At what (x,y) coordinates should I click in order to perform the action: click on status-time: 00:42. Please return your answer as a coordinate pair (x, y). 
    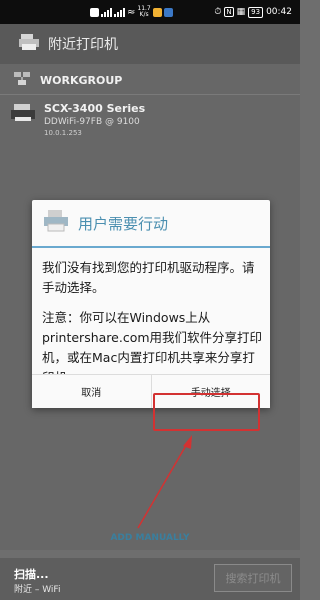
    Looking at the image, I should click on (279, 12).